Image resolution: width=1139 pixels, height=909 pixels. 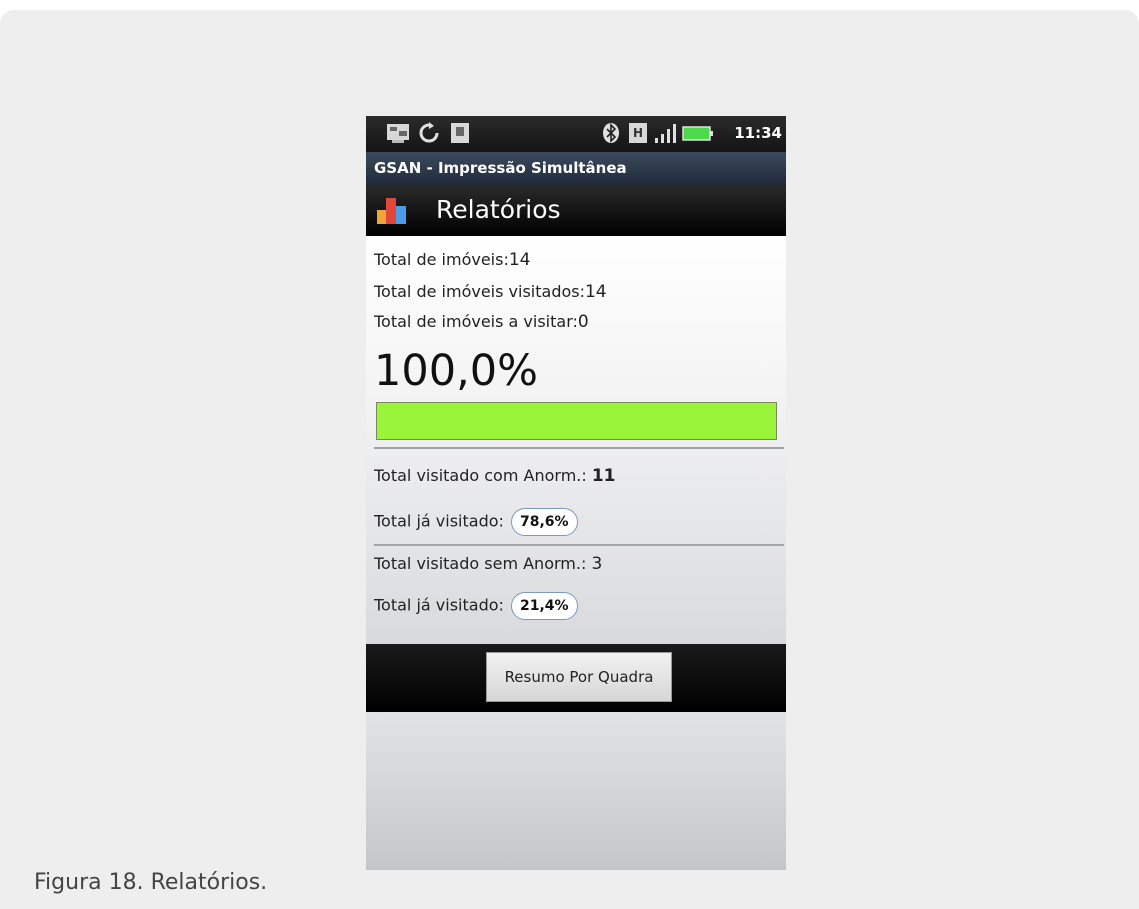 I want to click on battery-icon, so click(x=697, y=133).